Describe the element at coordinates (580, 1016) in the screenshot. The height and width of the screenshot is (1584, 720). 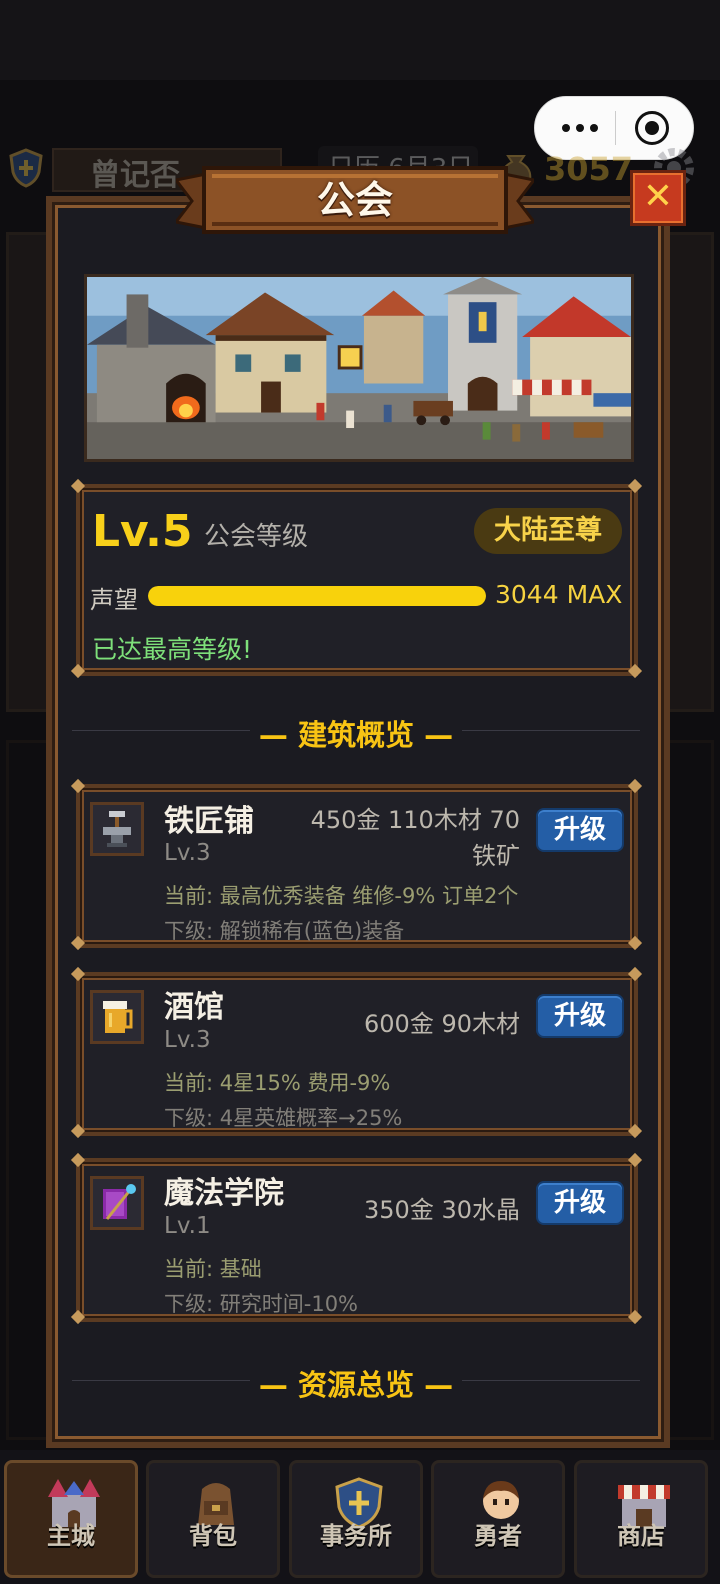
I see `upgrade-button-tavern: 升级` at that location.